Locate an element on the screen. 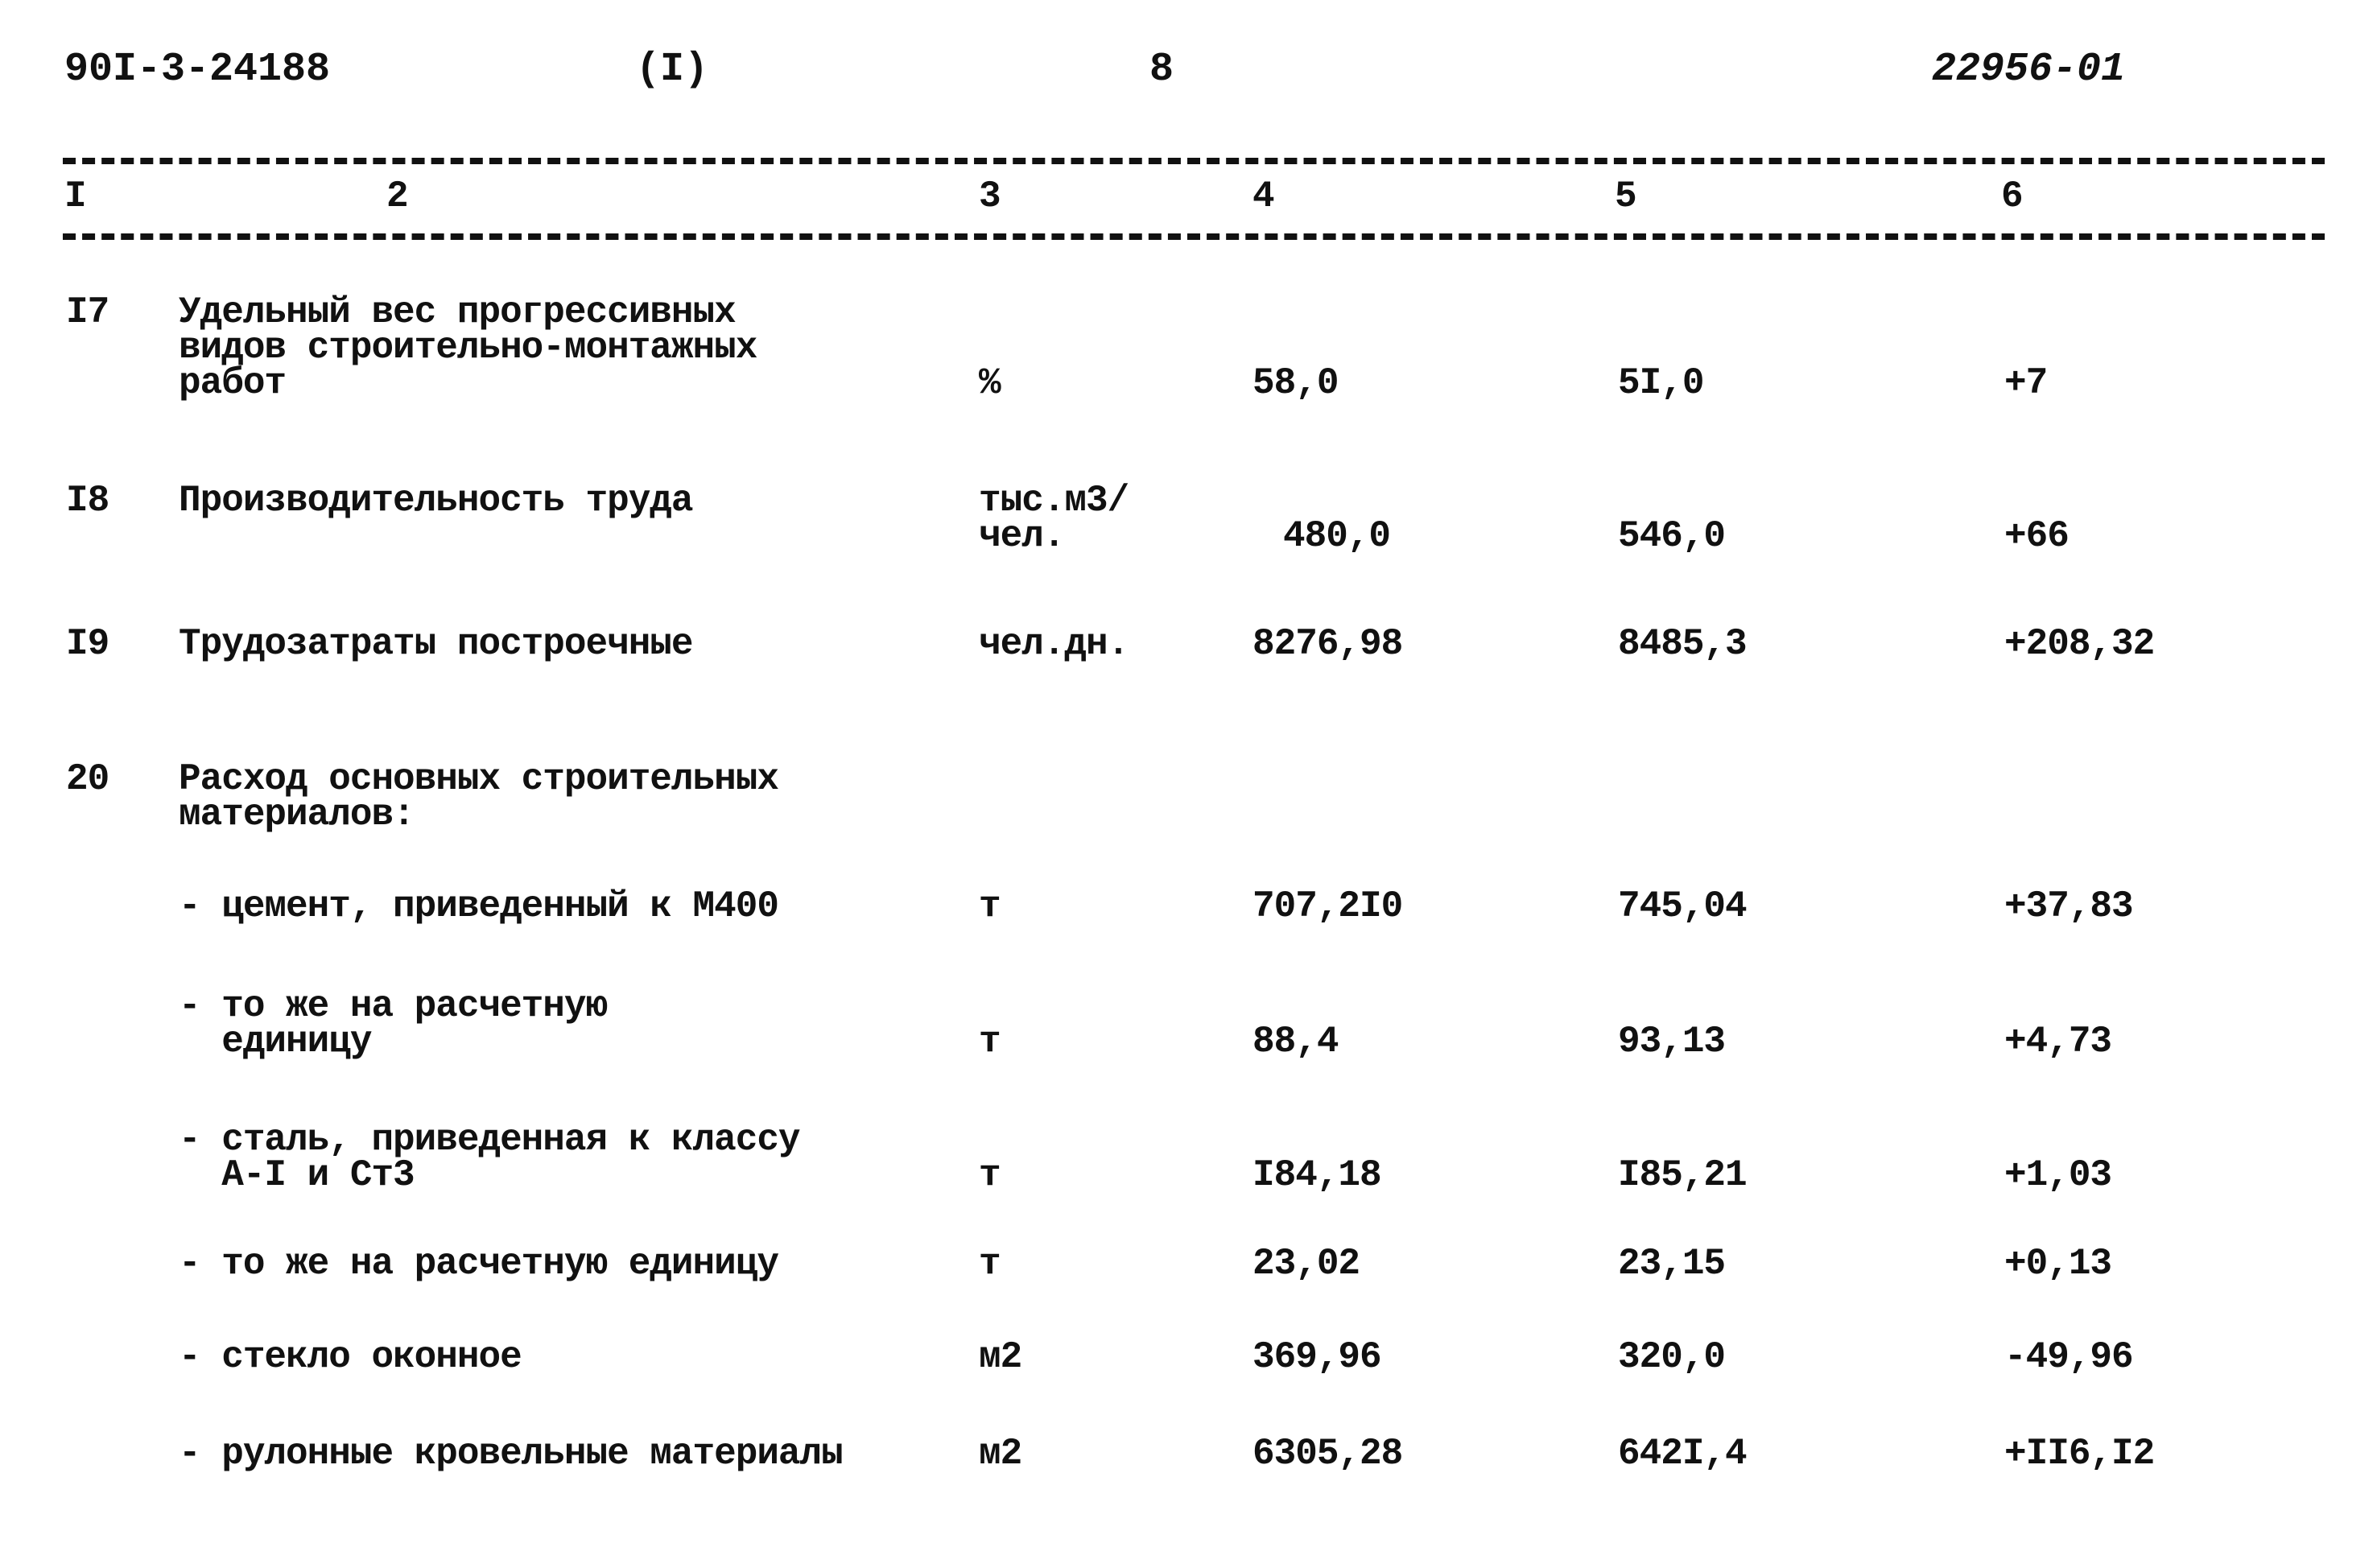 This screenshot has height=1568, width=2377. value-col4: 707,2I0 is located at coordinates (1327, 906).